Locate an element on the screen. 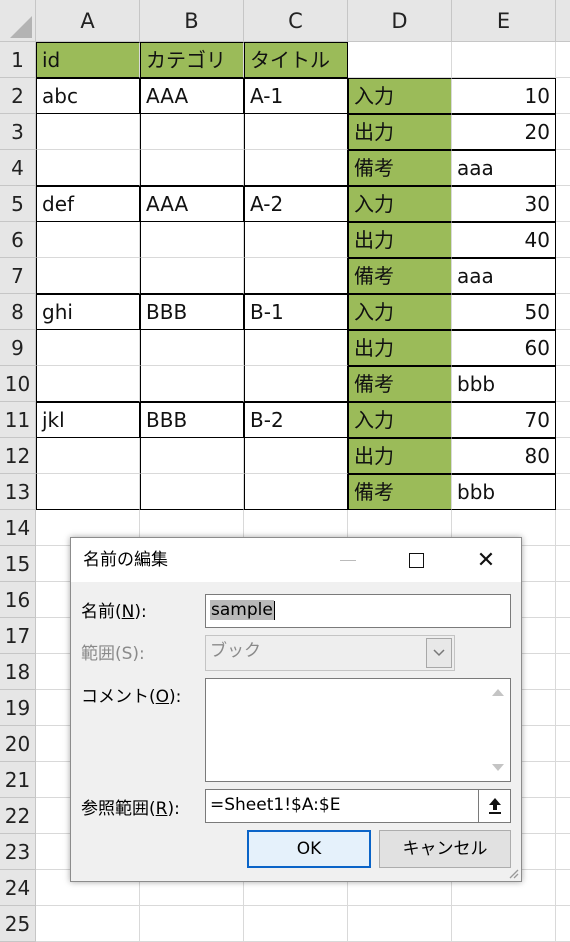 The height and width of the screenshot is (942, 570). row-header-24: 24 is located at coordinates (18, 888).